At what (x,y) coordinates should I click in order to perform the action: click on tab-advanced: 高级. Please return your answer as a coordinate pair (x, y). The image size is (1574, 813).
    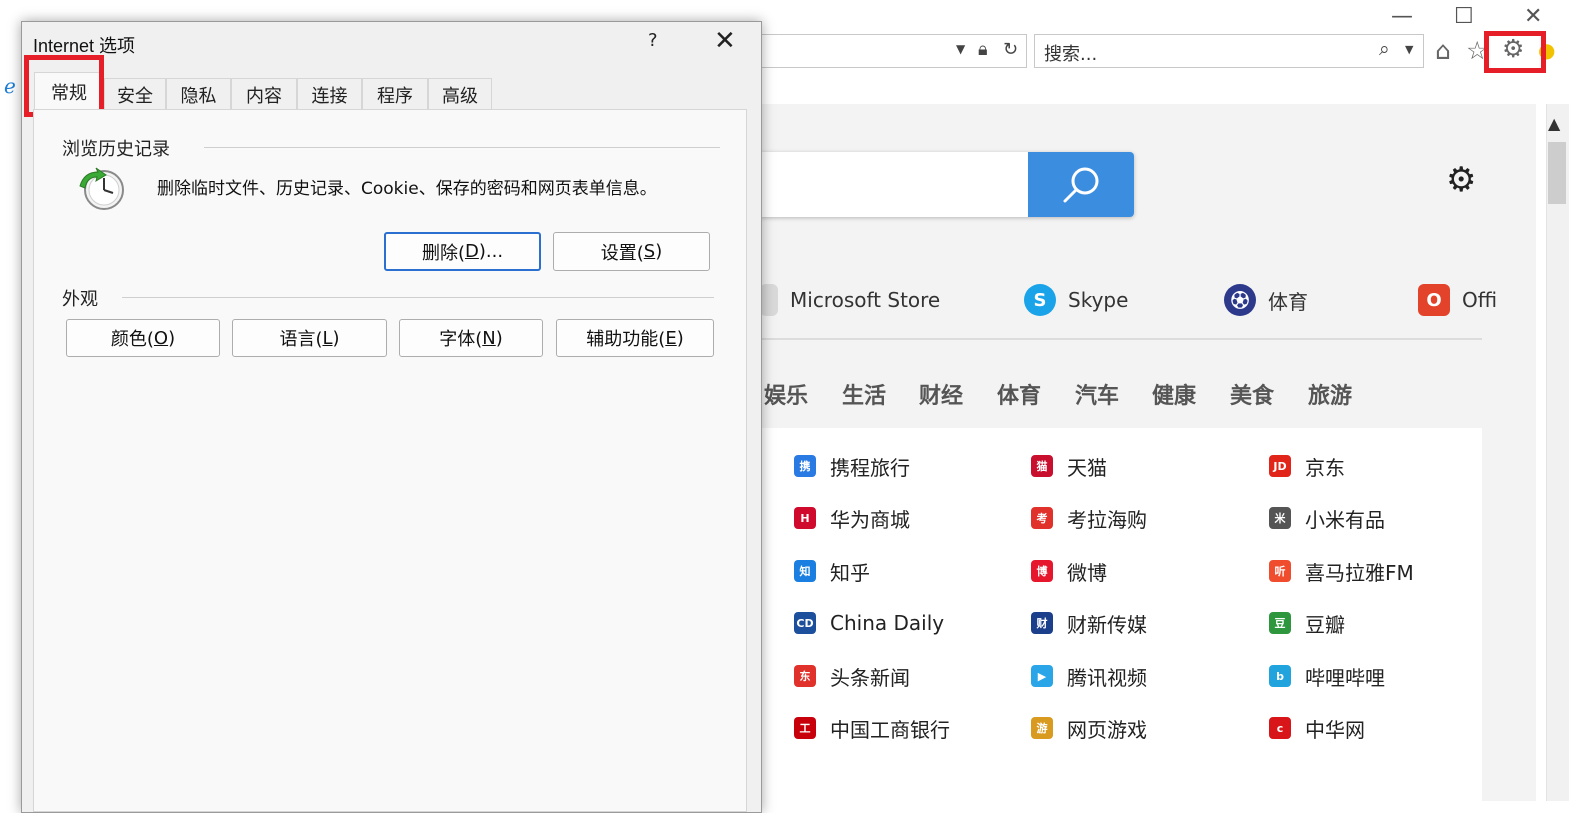
    Looking at the image, I should click on (460, 94).